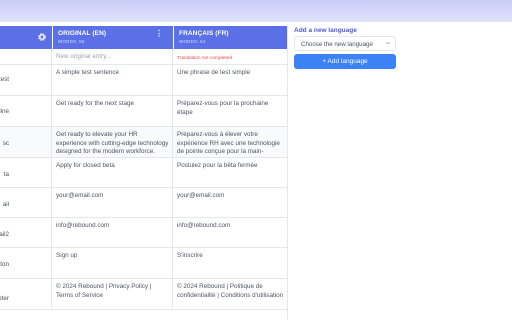  I want to click on language-select-value: Choose the new language, so click(337, 44).